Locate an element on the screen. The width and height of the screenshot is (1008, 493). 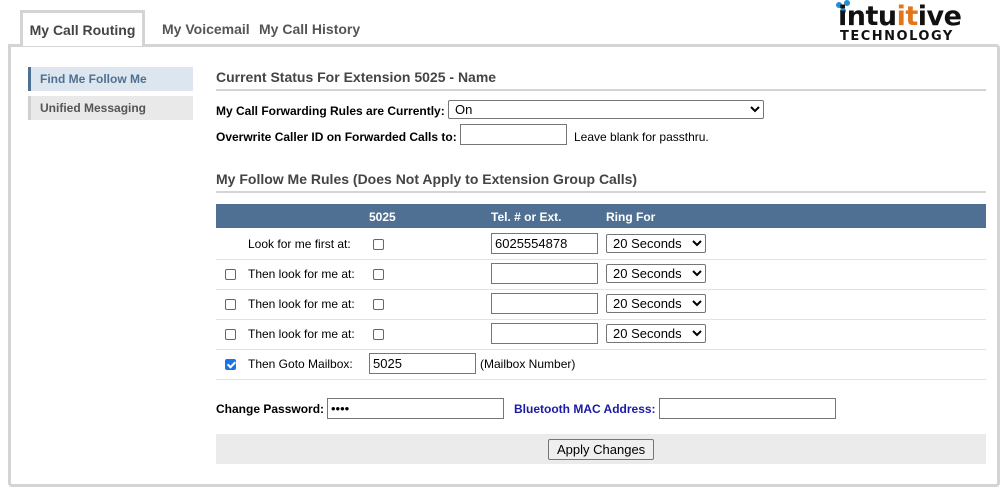
mailbox-input is located at coordinates (422, 363).